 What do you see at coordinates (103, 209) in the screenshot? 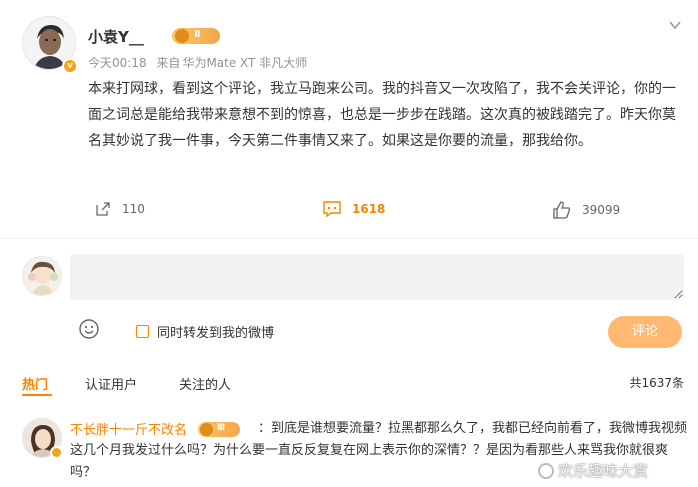
I see `share-icon` at bounding box center [103, 209].